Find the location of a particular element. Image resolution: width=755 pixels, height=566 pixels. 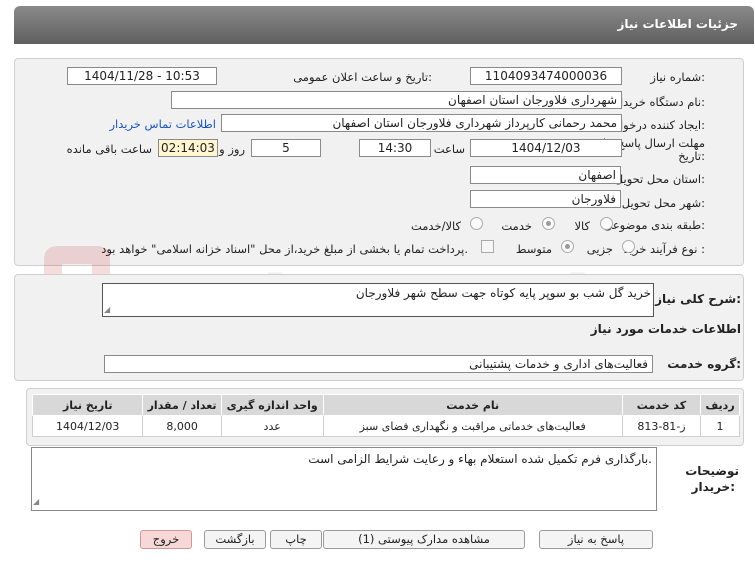

deadline-time-label: ساعت is located at coordinates (449, 149).